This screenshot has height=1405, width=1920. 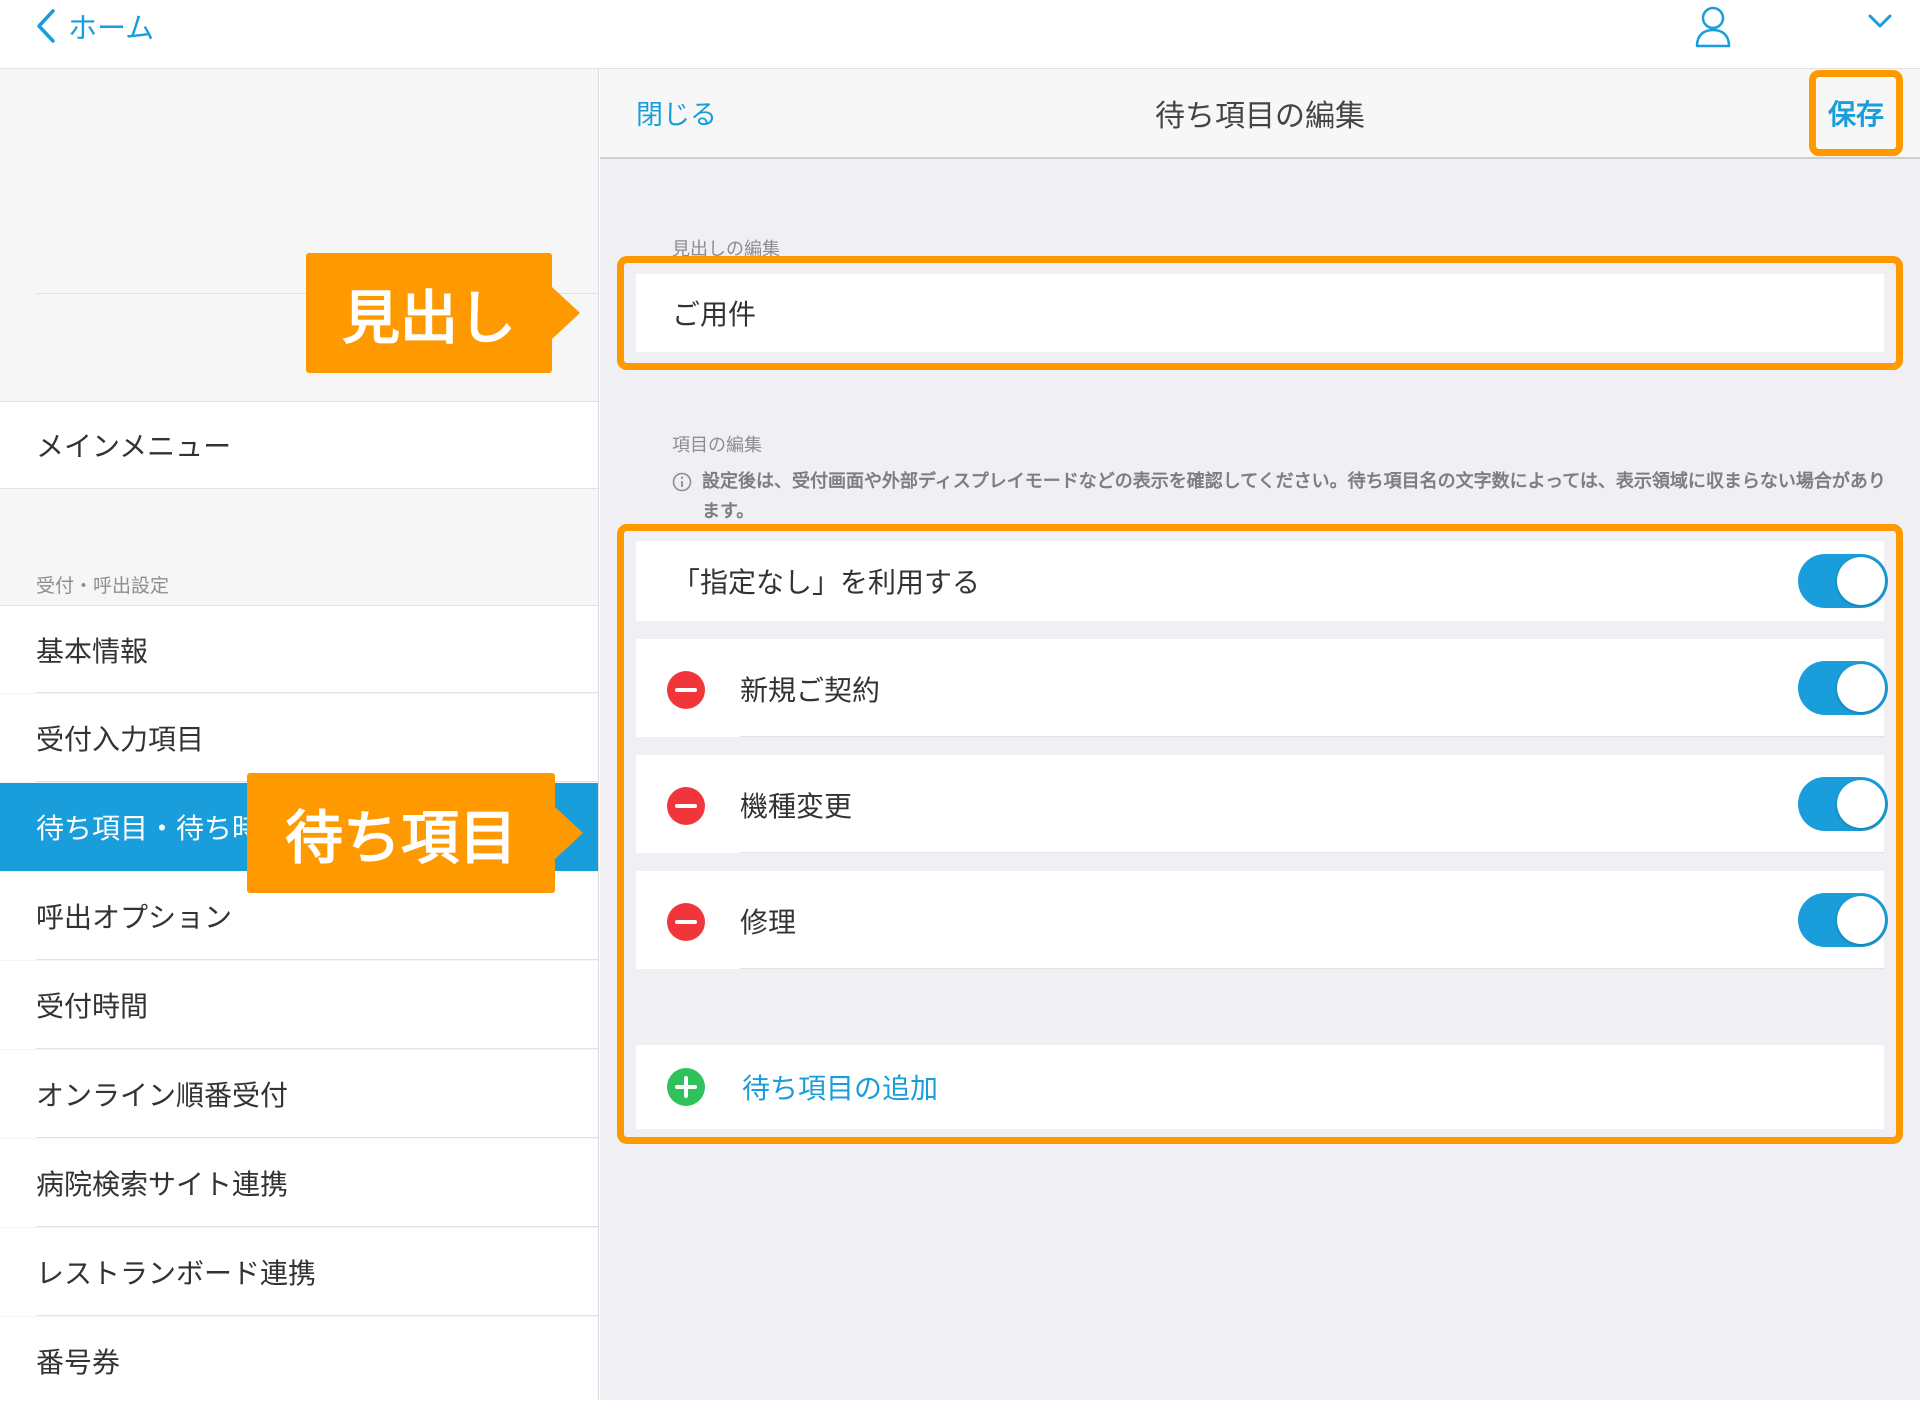 What do you see at coordinates (299, 1361) in the screenshot?
I see `sidebar-item-number-ticket: 番号券` at bounding box center [299, 1361].